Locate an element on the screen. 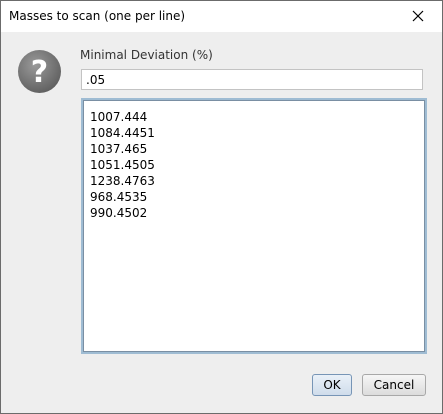  close-button is located at coordinates (419, 16).